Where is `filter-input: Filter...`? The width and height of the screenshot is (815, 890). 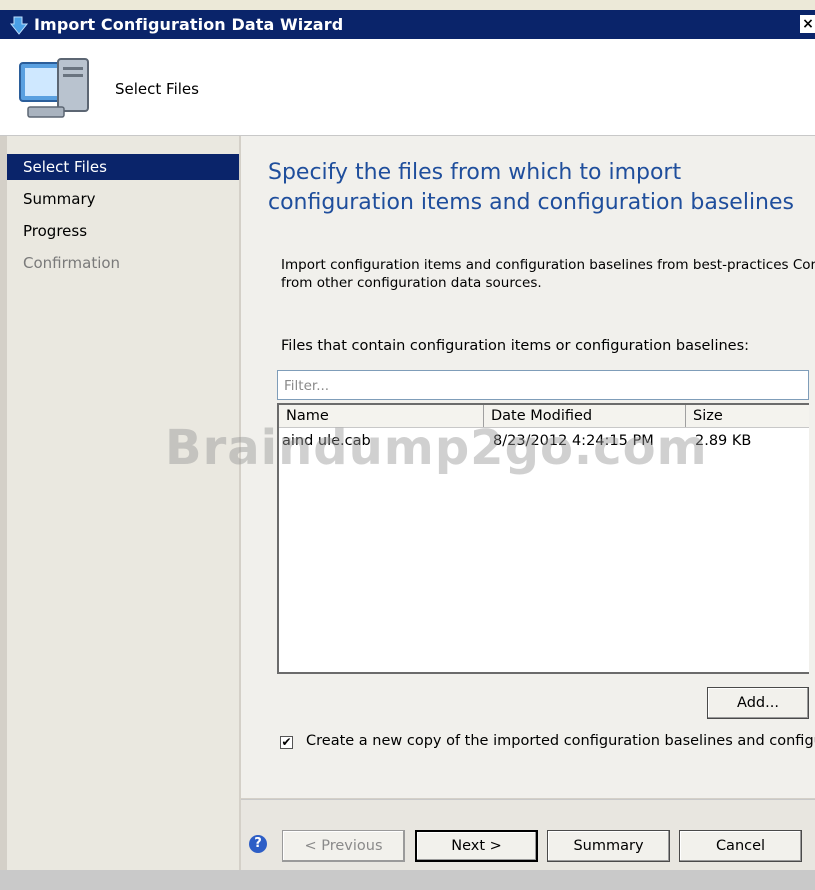 filter-input: Filter... is located at coordinates (543, 385).